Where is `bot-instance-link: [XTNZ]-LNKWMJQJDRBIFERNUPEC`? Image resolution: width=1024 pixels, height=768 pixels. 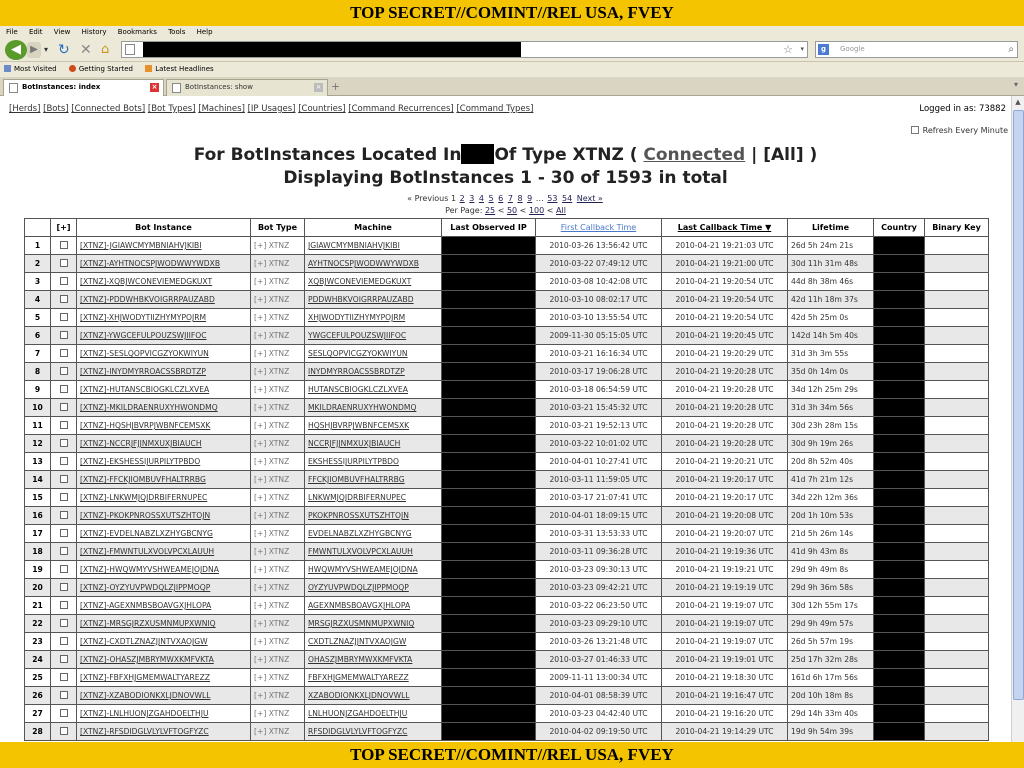 bot-instance-link: [XTNZ]-LNKWMJQJDRBIFERNUPEC is located at coordinates (143, 497).